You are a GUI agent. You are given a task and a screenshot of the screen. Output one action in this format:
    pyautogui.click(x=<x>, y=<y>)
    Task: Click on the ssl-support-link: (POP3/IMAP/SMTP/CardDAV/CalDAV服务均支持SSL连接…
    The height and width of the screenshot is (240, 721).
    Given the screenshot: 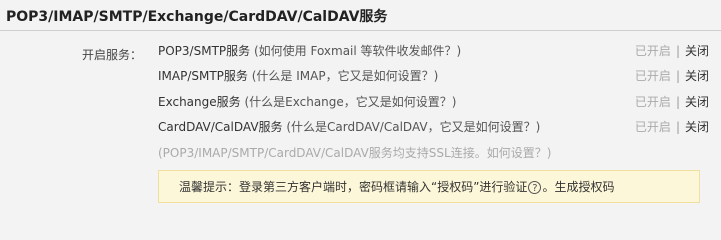 What is the action you would take?
    pyautogui.click(x=354, y=153)
    